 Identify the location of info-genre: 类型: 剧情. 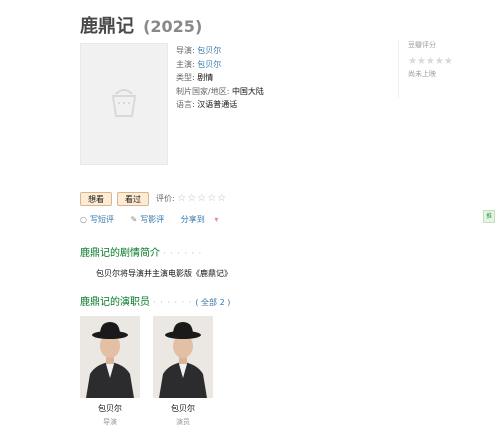
(195, 77).